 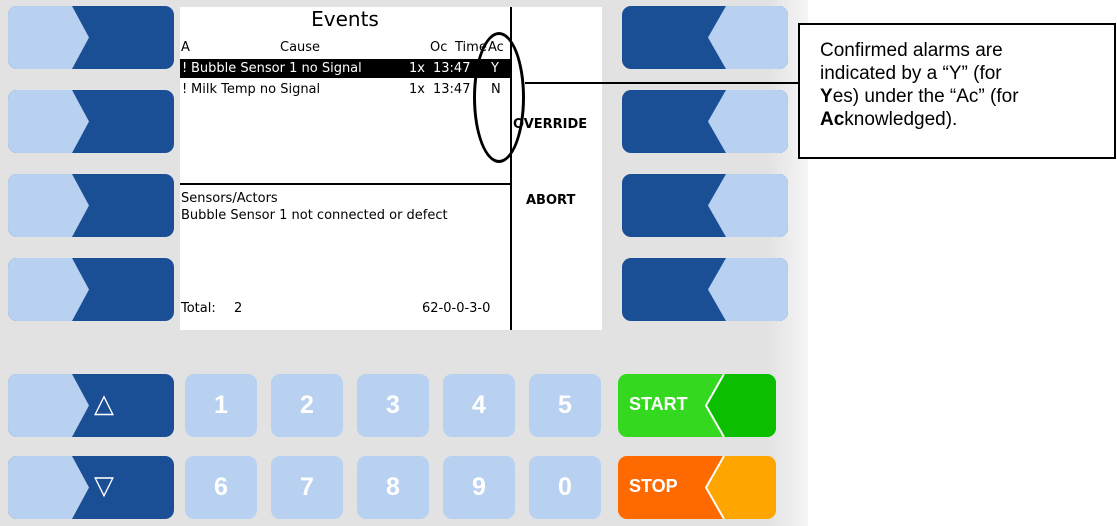 I want to click on right-softkey-1-shape, so click(x=748, y=37).